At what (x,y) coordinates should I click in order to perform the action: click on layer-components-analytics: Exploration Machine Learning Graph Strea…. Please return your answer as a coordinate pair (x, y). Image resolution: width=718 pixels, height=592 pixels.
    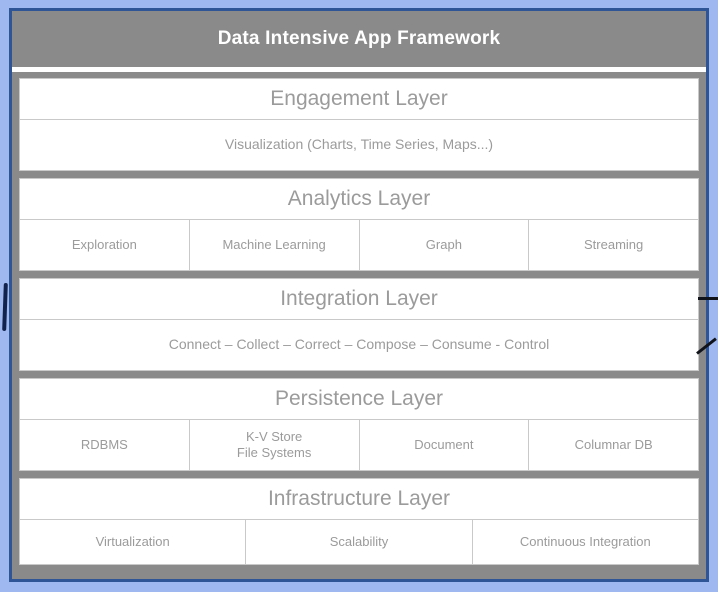
    Looking at the image, I should click on (359, 245).